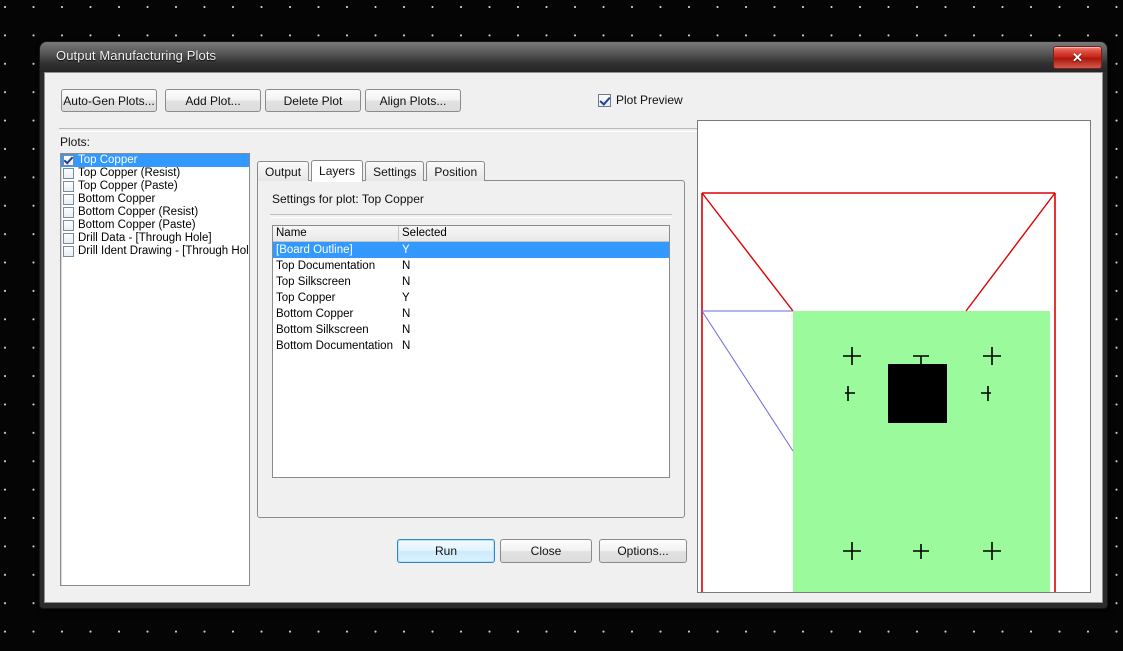 Image resolution: width=1123 pixels, height=651 pixels. What do you see at coordinates (322, 330) in the screenshot?
I see `layer-name-cell: Bottom Silkscreen` at bounding box center [322, 330].